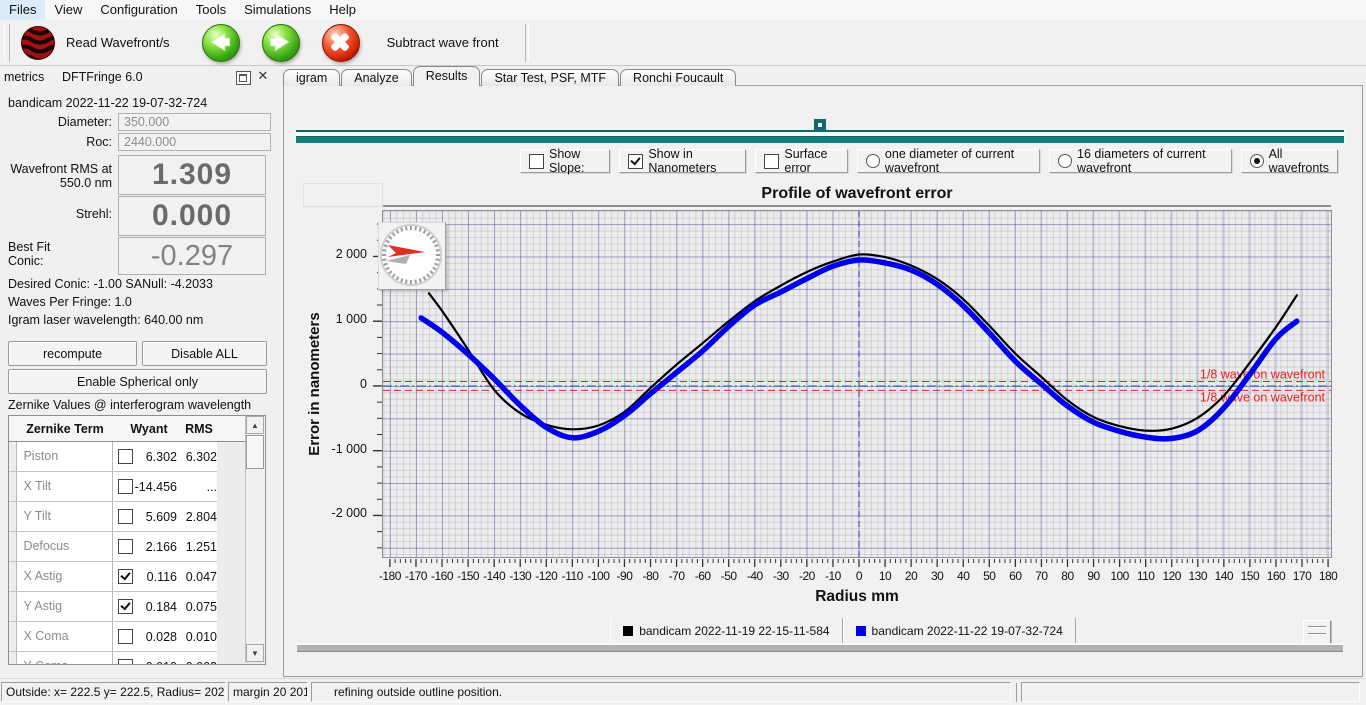 This screenshot has width=1366, height=705. Describe the element at coordinates (255, 452) in the screenshot. I see `scrollbar-thumb` at that location.